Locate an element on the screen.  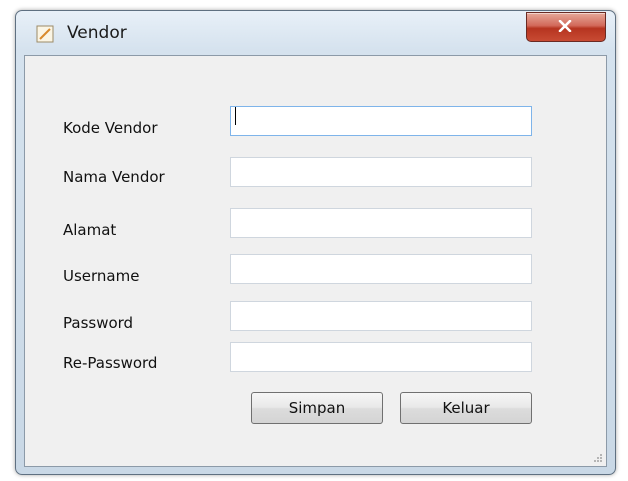
username-input is located at coordinates (381, 269).